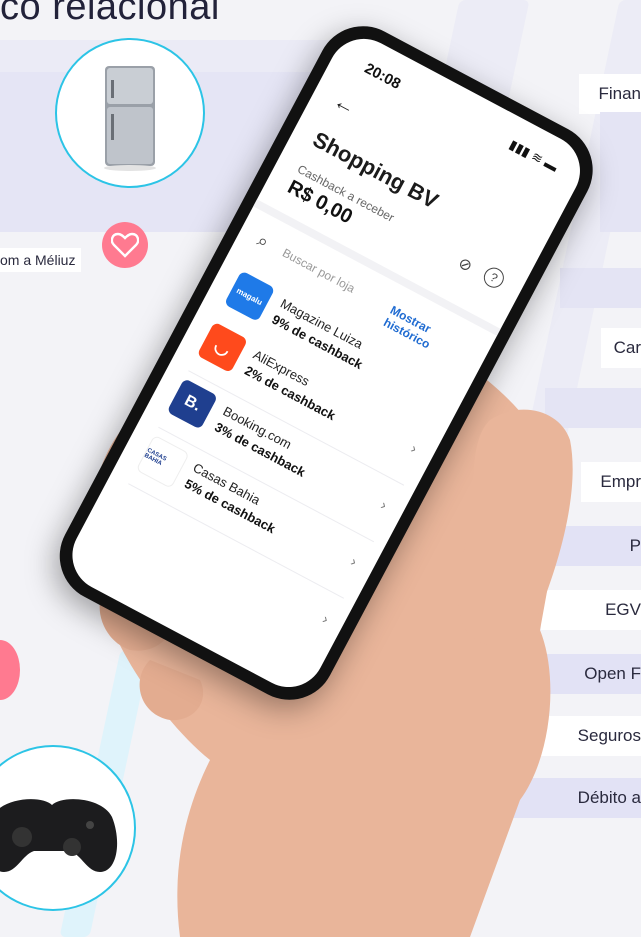  What do you see at coordinates (249, 296) in the screenshot?
I see `magazine-luiza-logo: magalu` at bounding box center [249, 296].